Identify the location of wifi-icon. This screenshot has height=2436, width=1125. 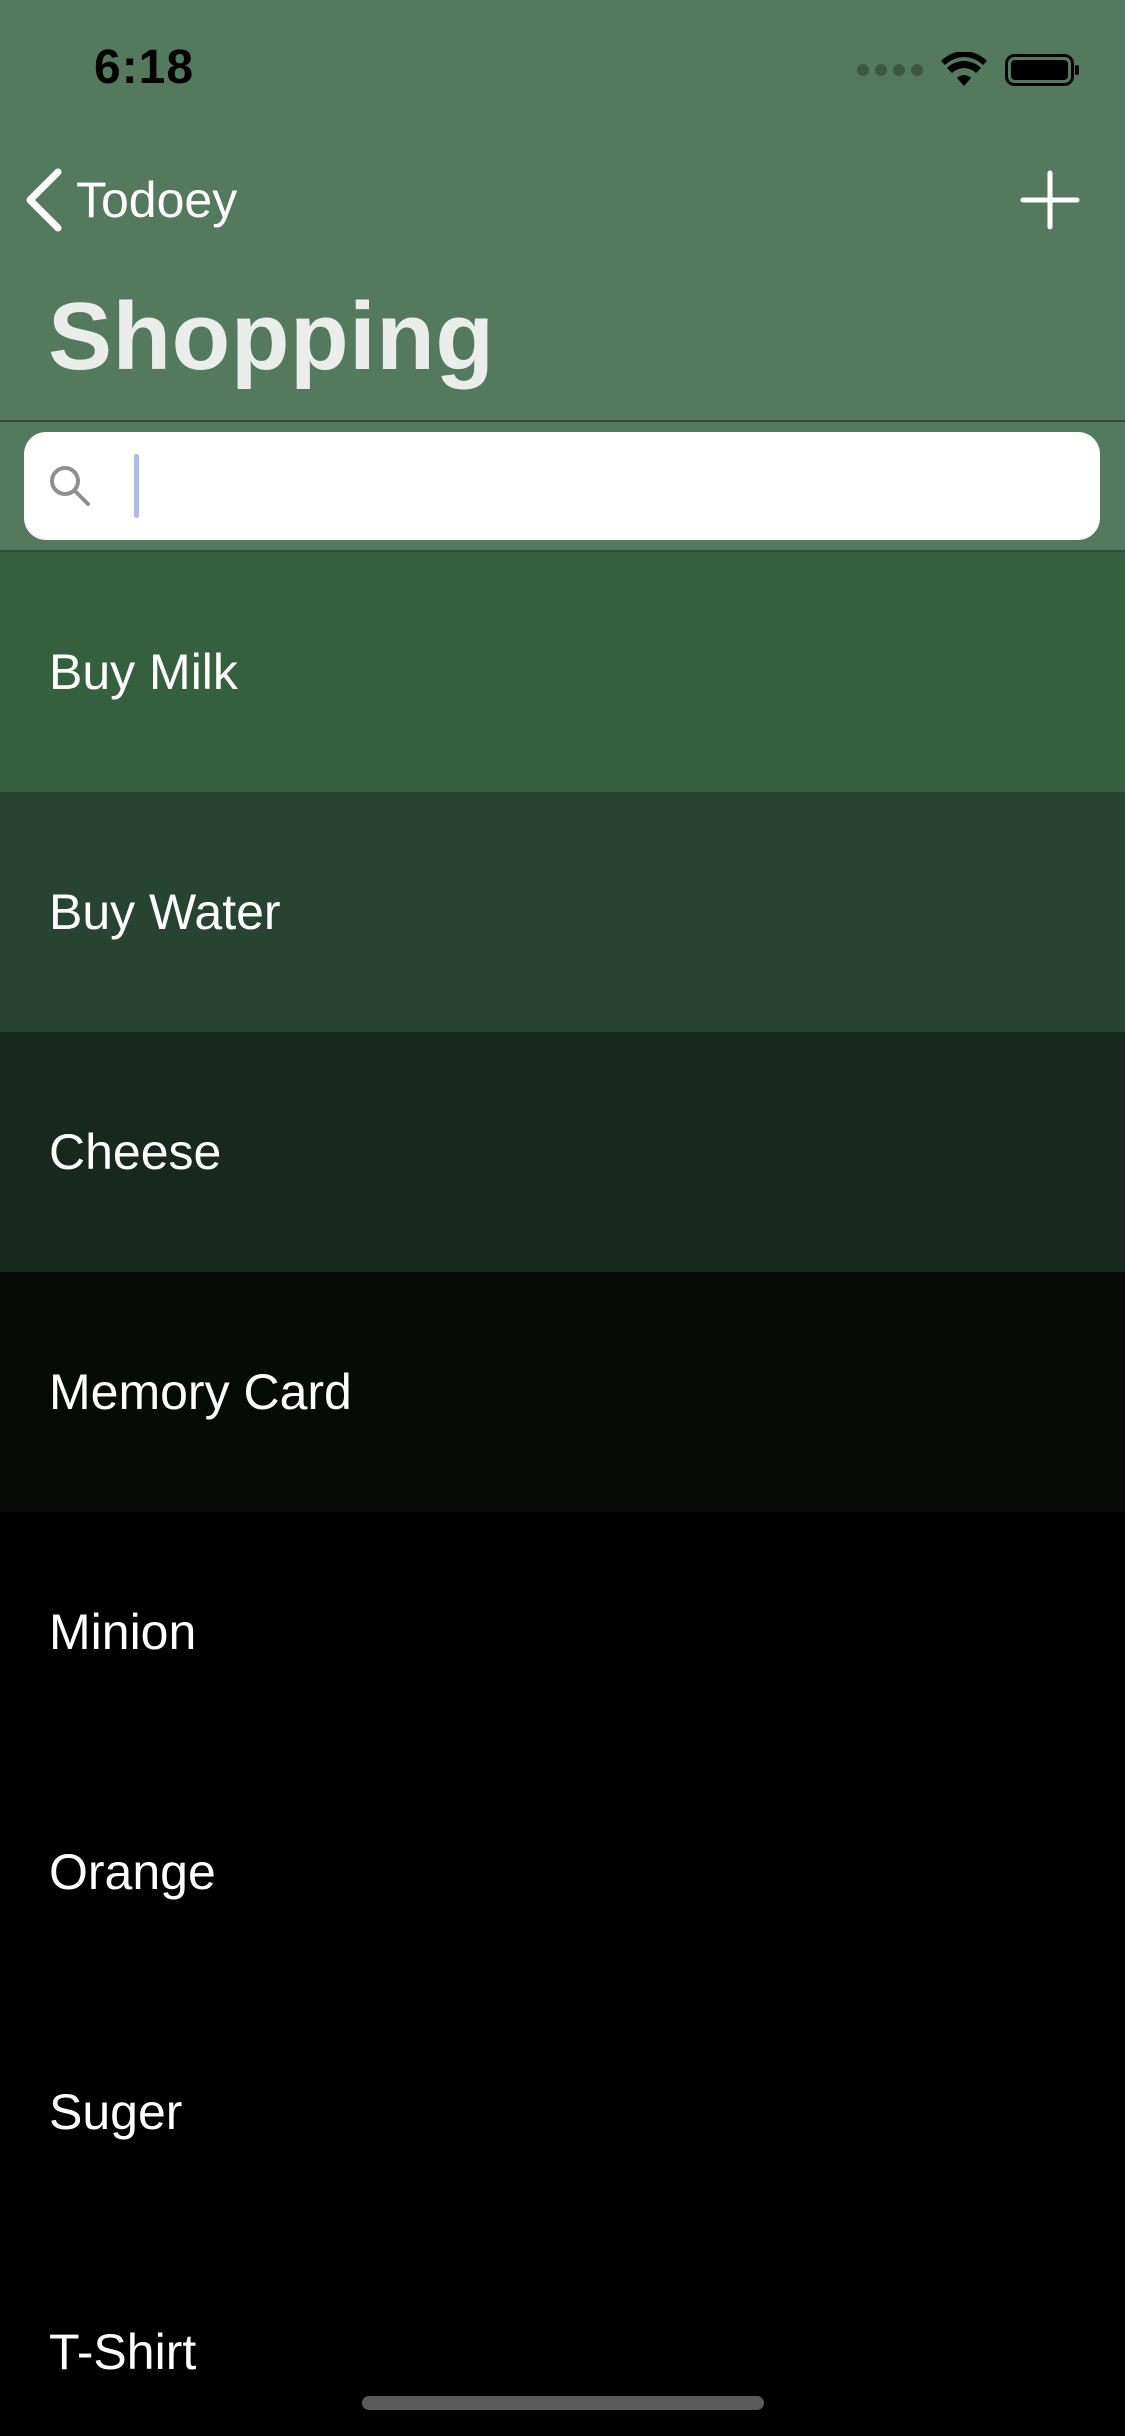
(964, 69).